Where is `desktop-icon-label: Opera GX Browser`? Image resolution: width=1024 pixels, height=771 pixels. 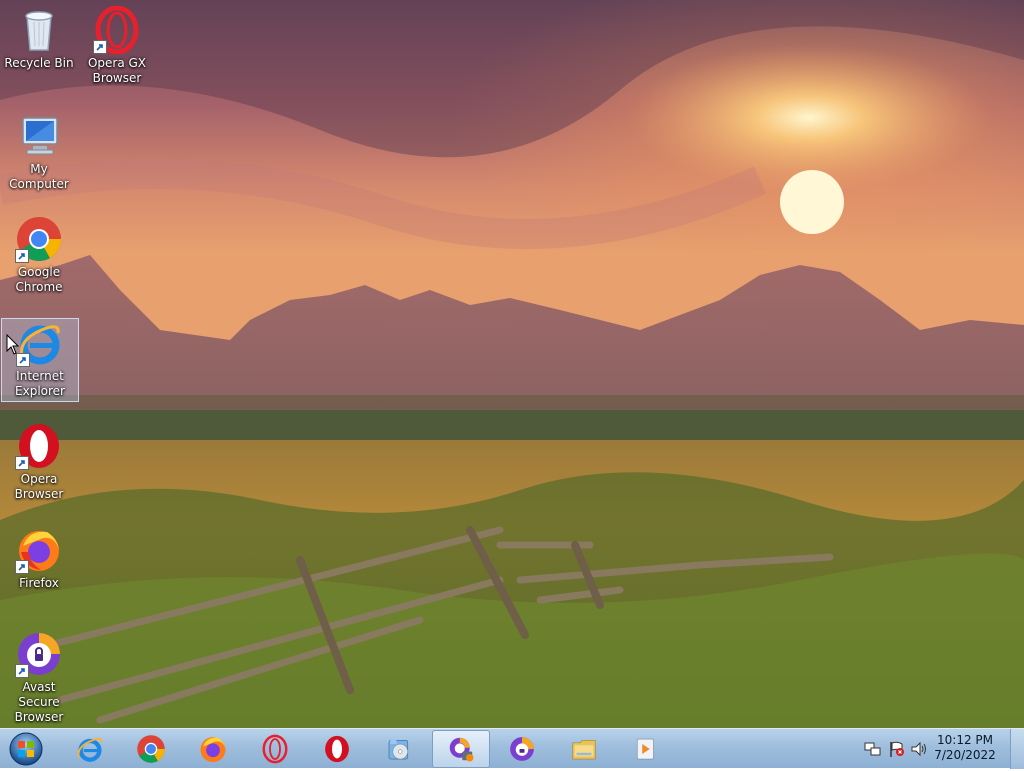
desktop-icon-label: Opera GX Browser is located at coordinates (117, 70).